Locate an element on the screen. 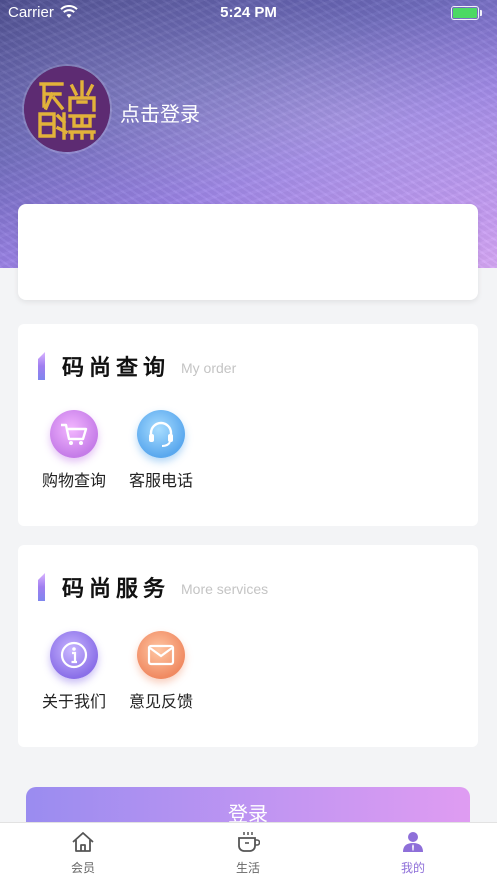  tab-member-label: 会员 is located at coordinates (82, 868).